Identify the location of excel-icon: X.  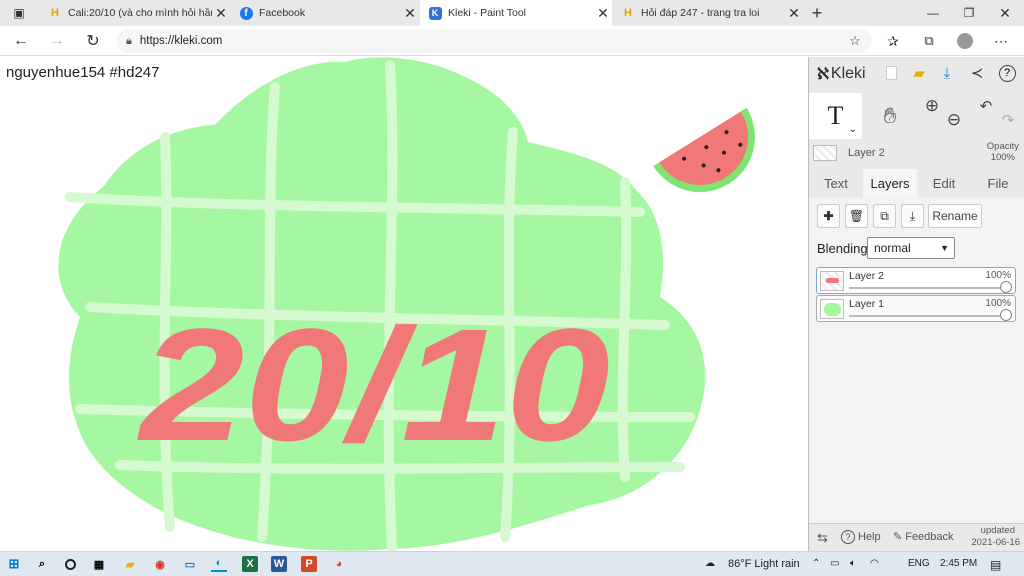
(250, 564).